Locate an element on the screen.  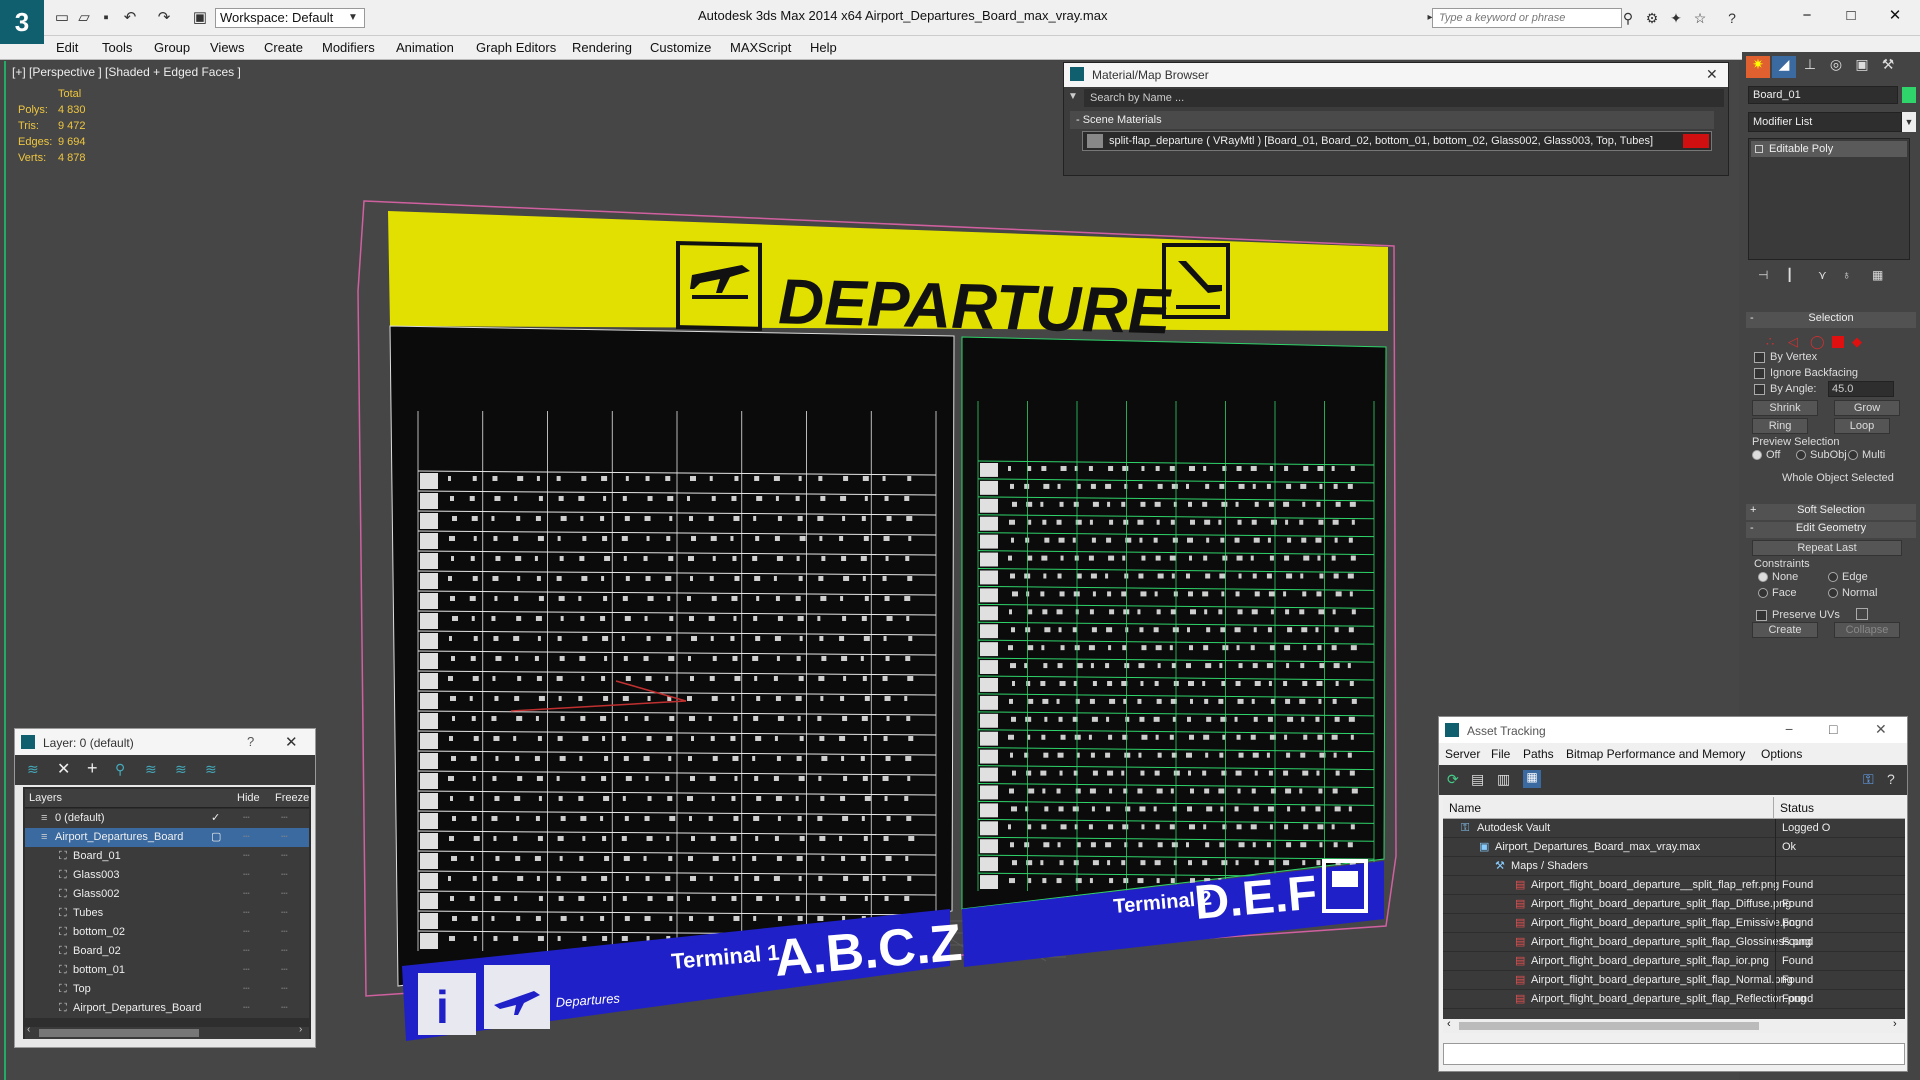
new-file-icon: ▭ is located at coordinates (62, 18).